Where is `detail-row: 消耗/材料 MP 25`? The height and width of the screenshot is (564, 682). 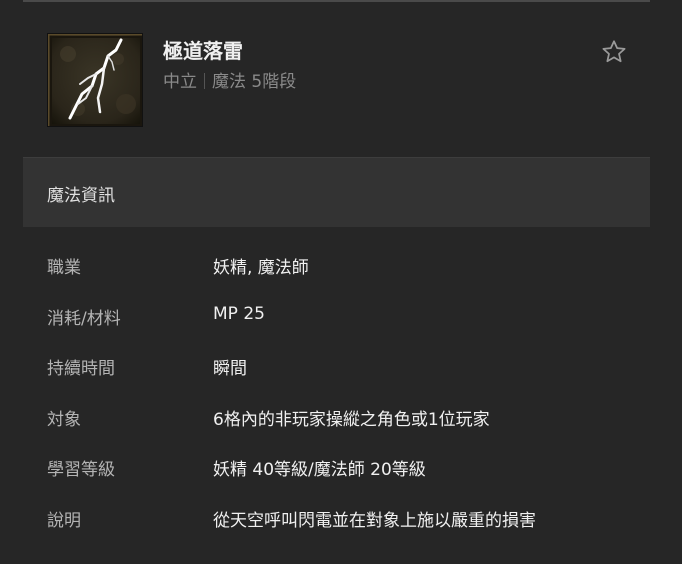
detail-row: 消耗/材料 MP 25 is located at coordinates (347, 317).